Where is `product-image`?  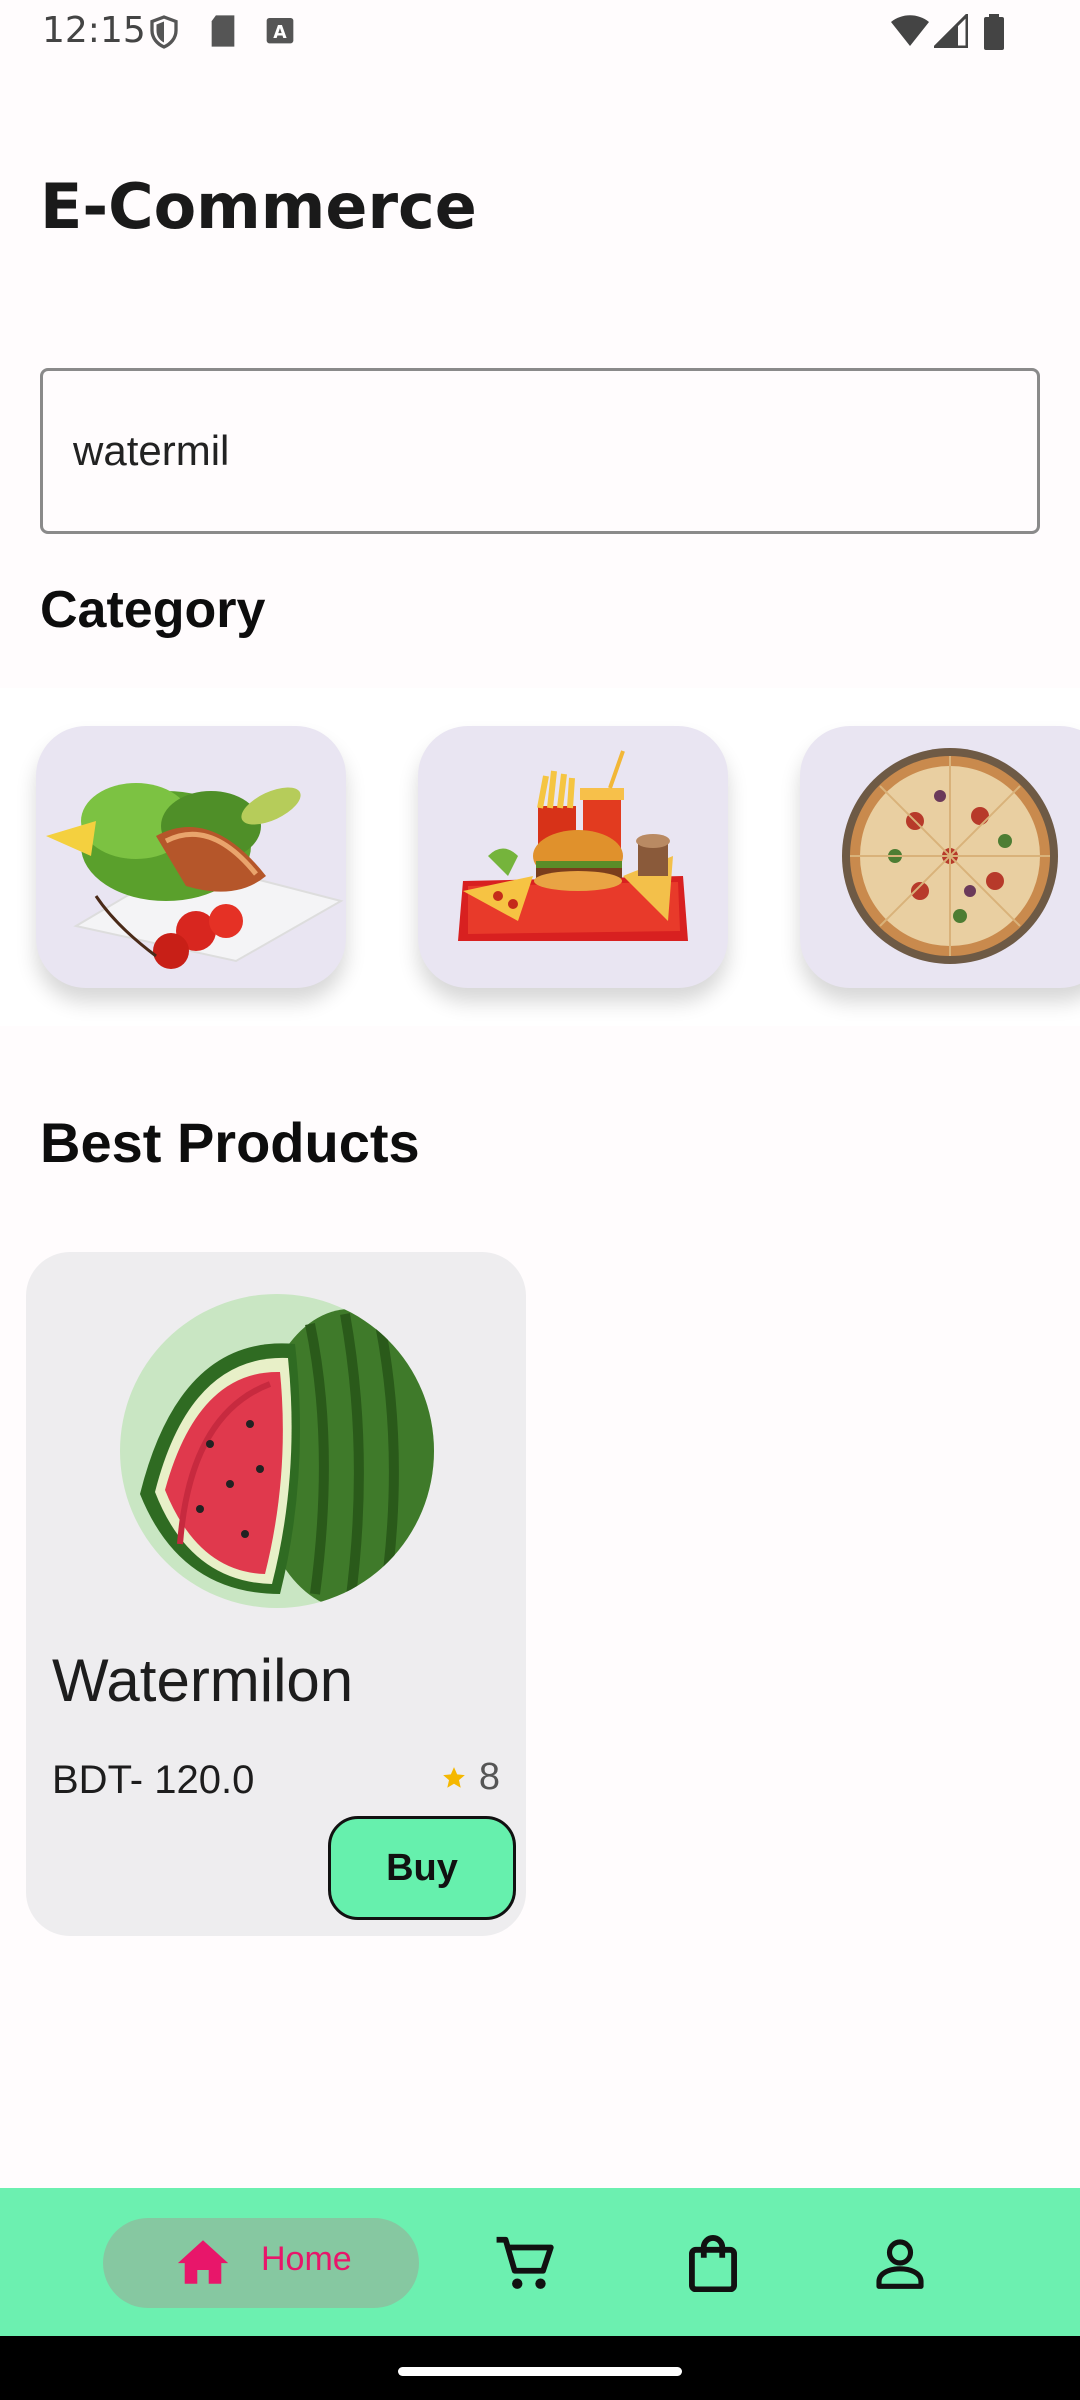 product-image is located at coordinates (277, 1451).